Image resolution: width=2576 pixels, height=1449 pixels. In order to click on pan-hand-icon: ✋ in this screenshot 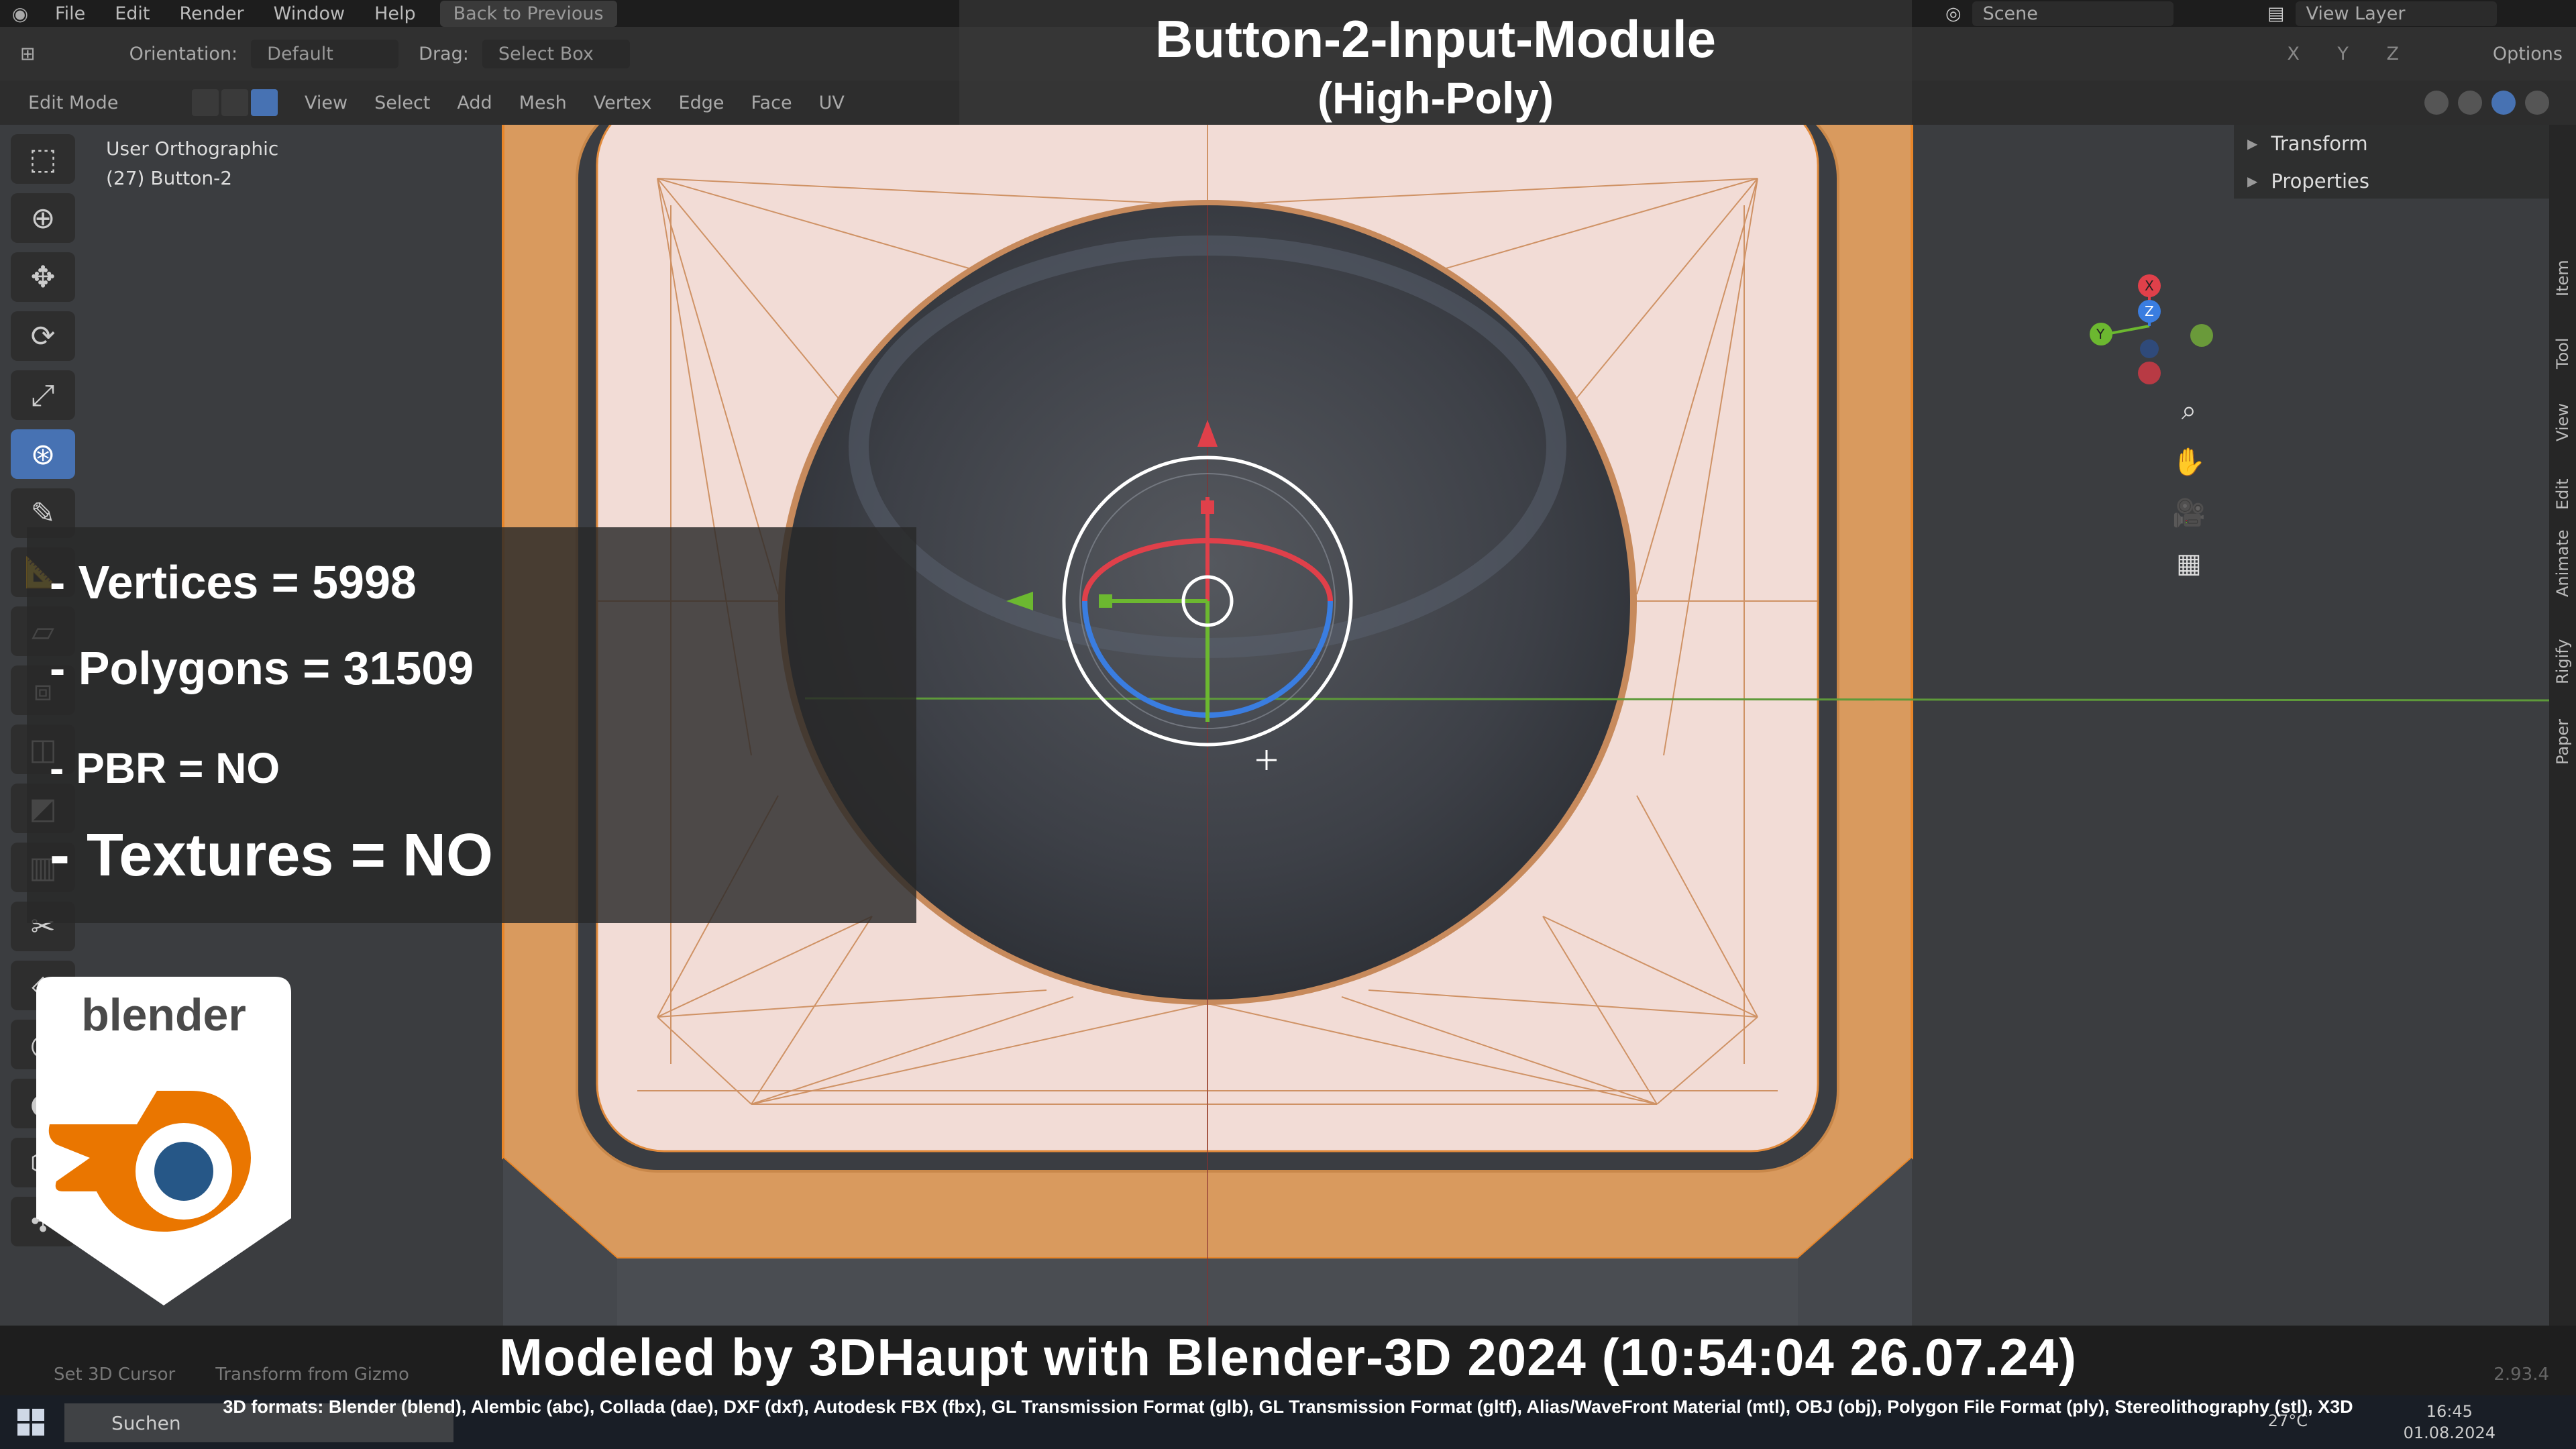, I will do `click(2189, 461)`.